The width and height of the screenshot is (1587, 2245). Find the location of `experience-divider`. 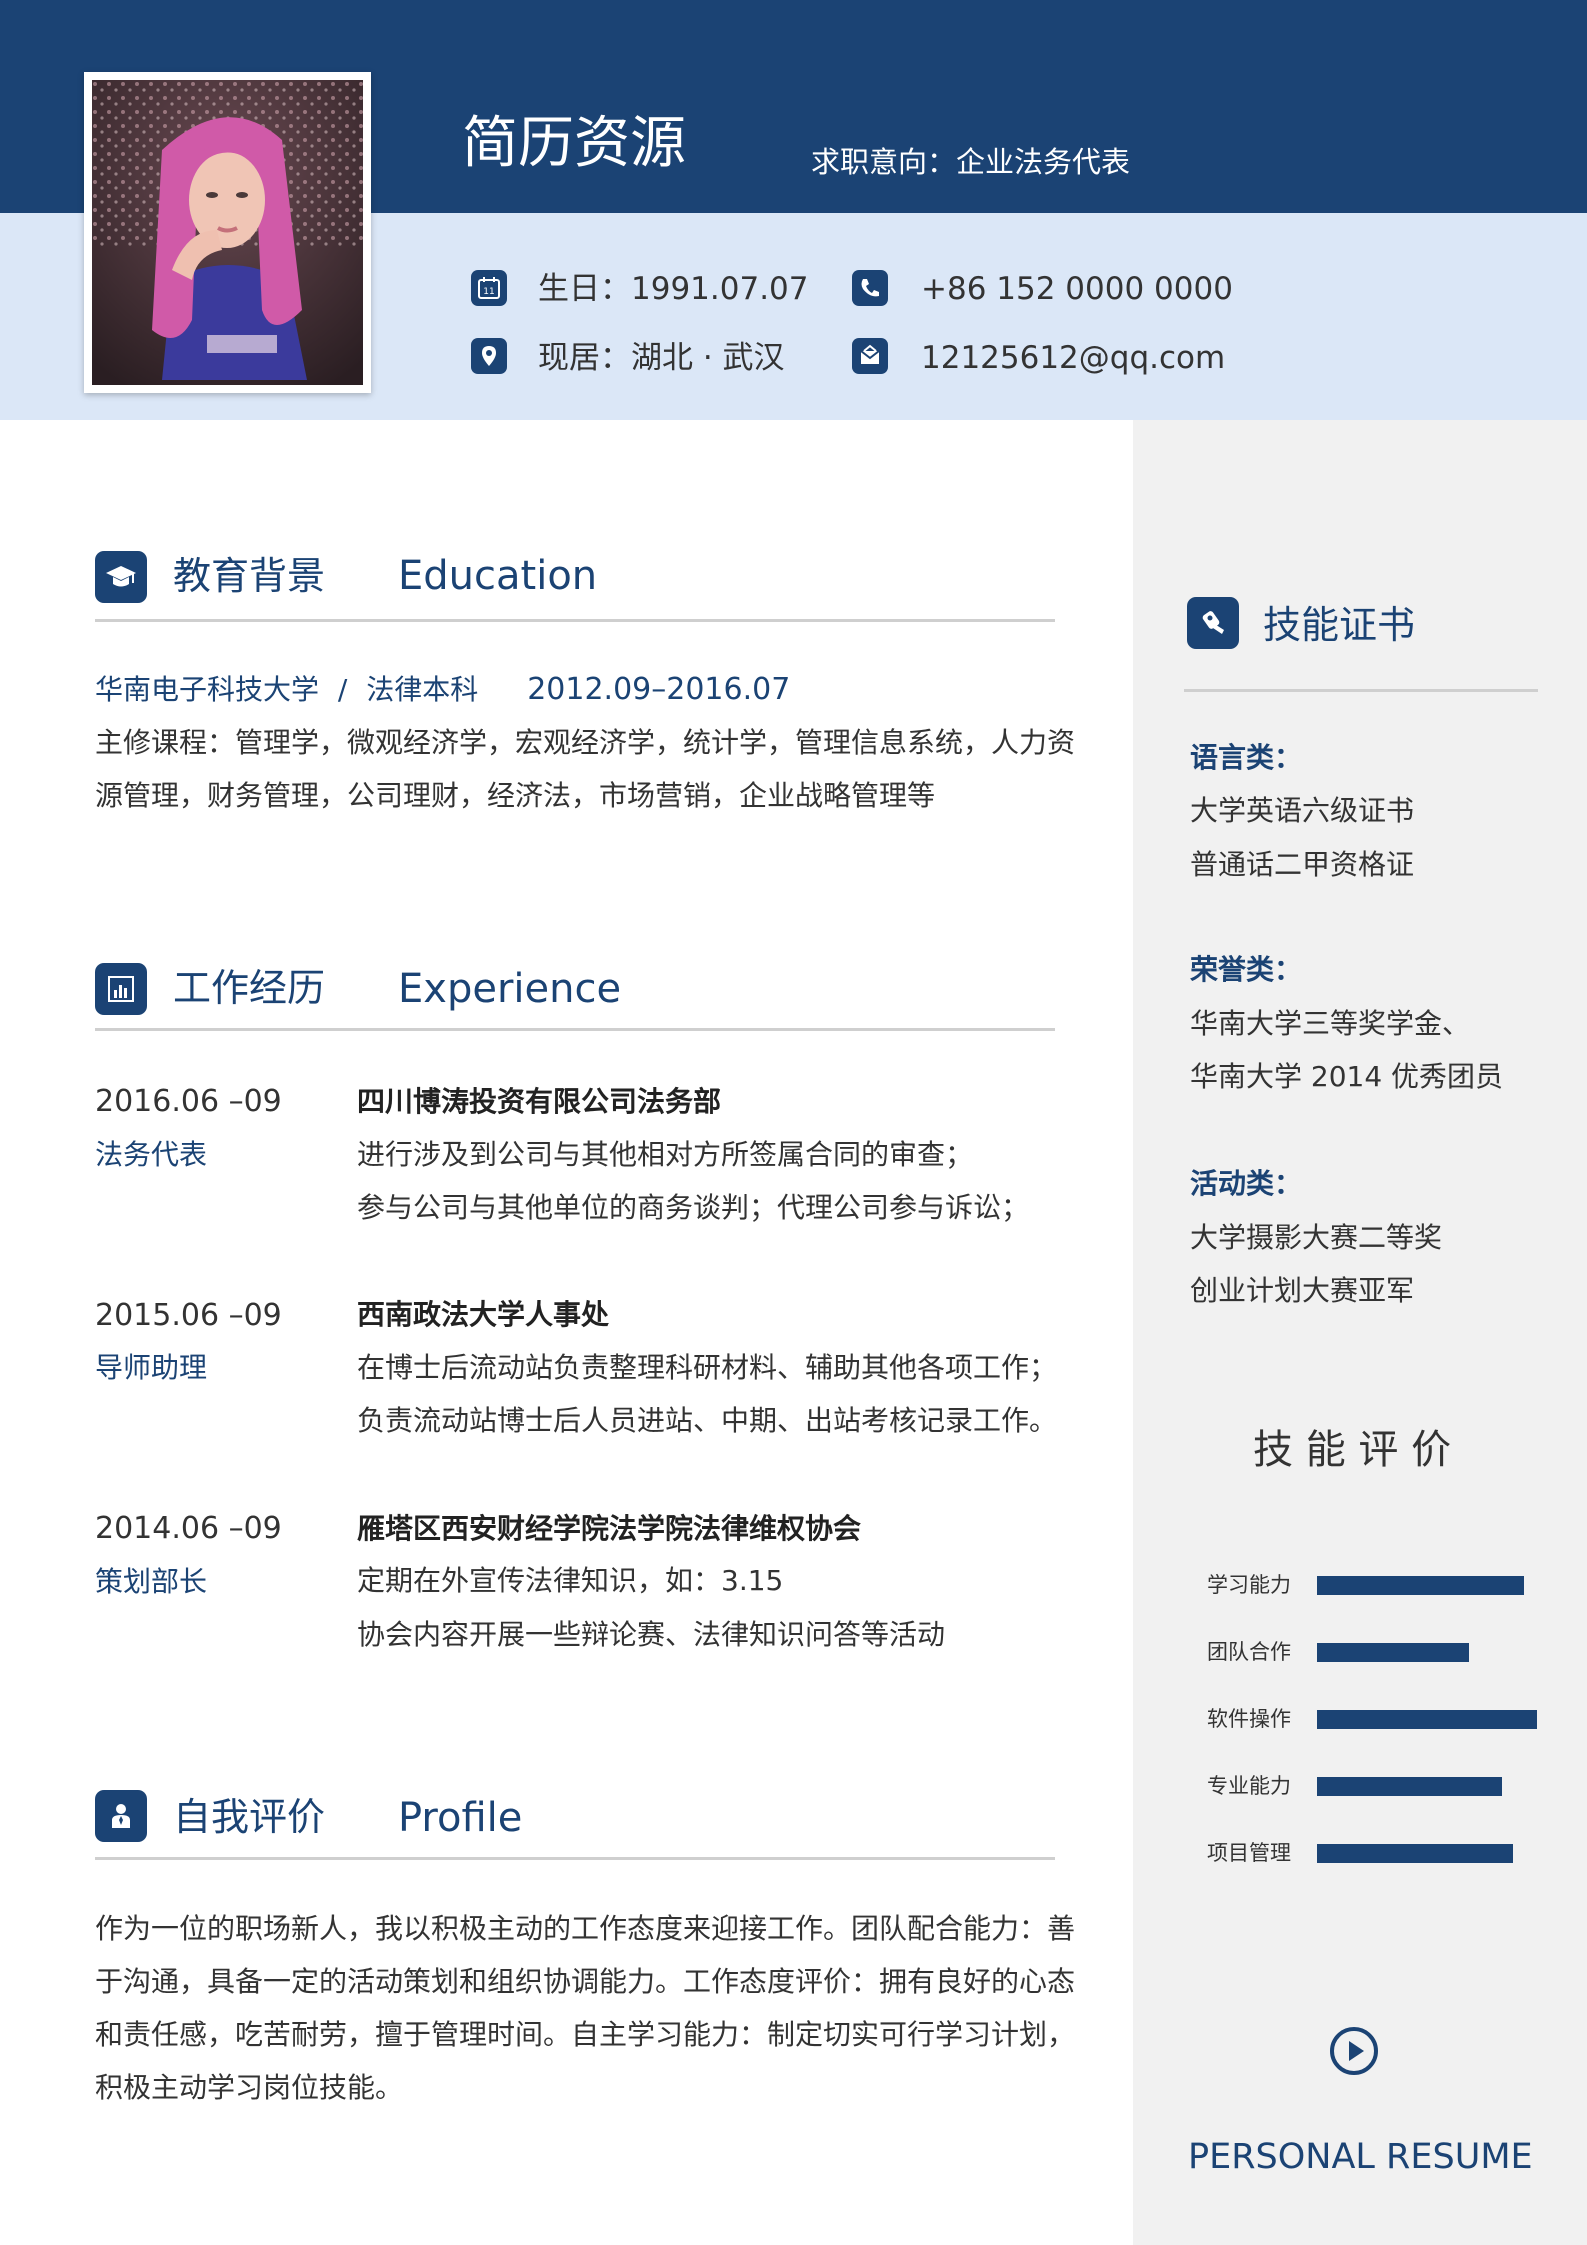

experience-divider is located at coordinates (575, 1029).